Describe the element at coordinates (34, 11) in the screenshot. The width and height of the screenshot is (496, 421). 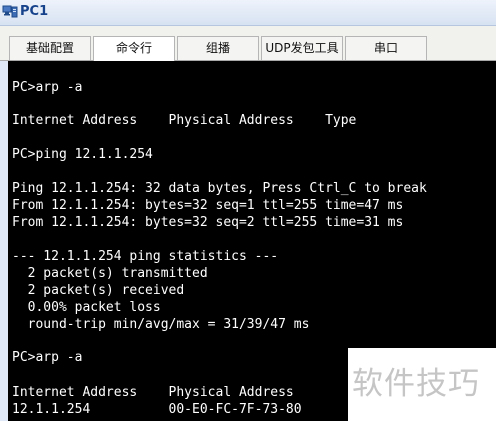
I see `window-title: PC1` at that location.